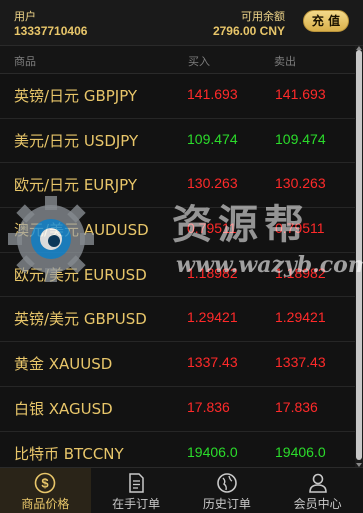  I want to click on account-header: 用户 13337710406 可用余额 2796.00 CNY 充 值, so click(181, 23).